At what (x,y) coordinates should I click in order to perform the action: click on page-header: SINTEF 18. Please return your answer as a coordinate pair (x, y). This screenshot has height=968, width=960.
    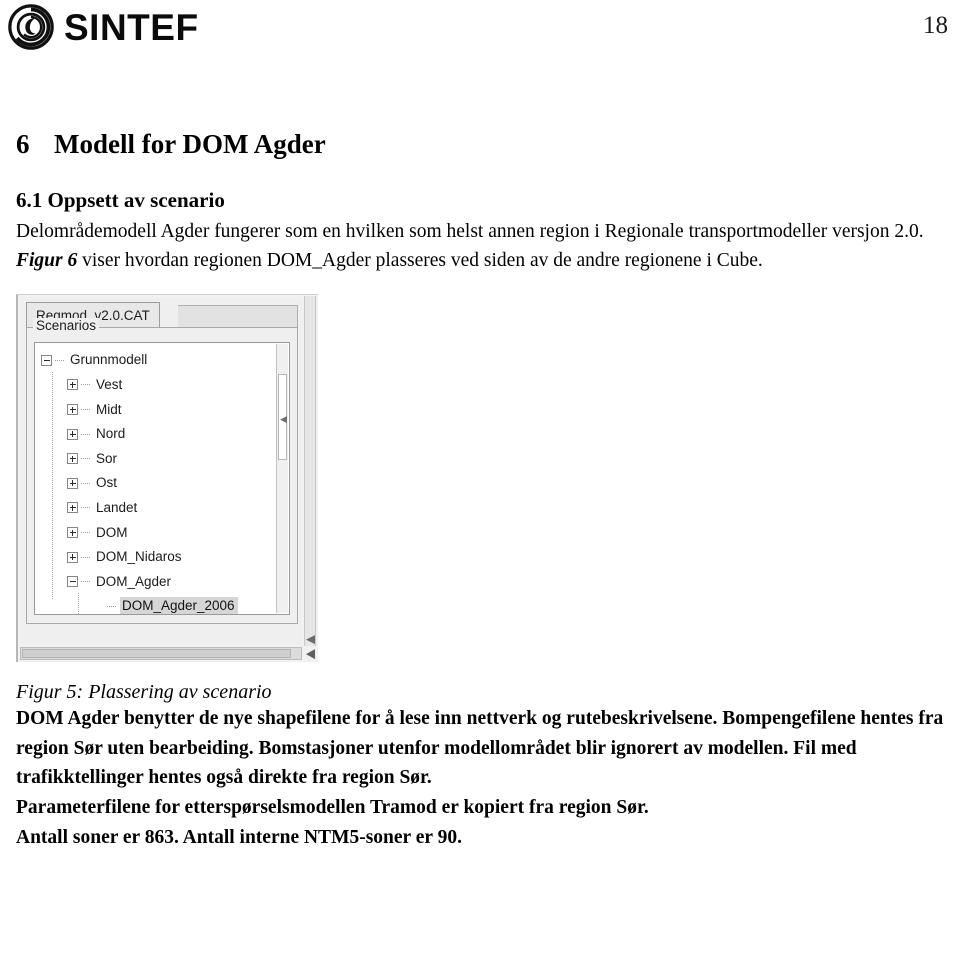
    Looking at the image, I should click on (480, 30).